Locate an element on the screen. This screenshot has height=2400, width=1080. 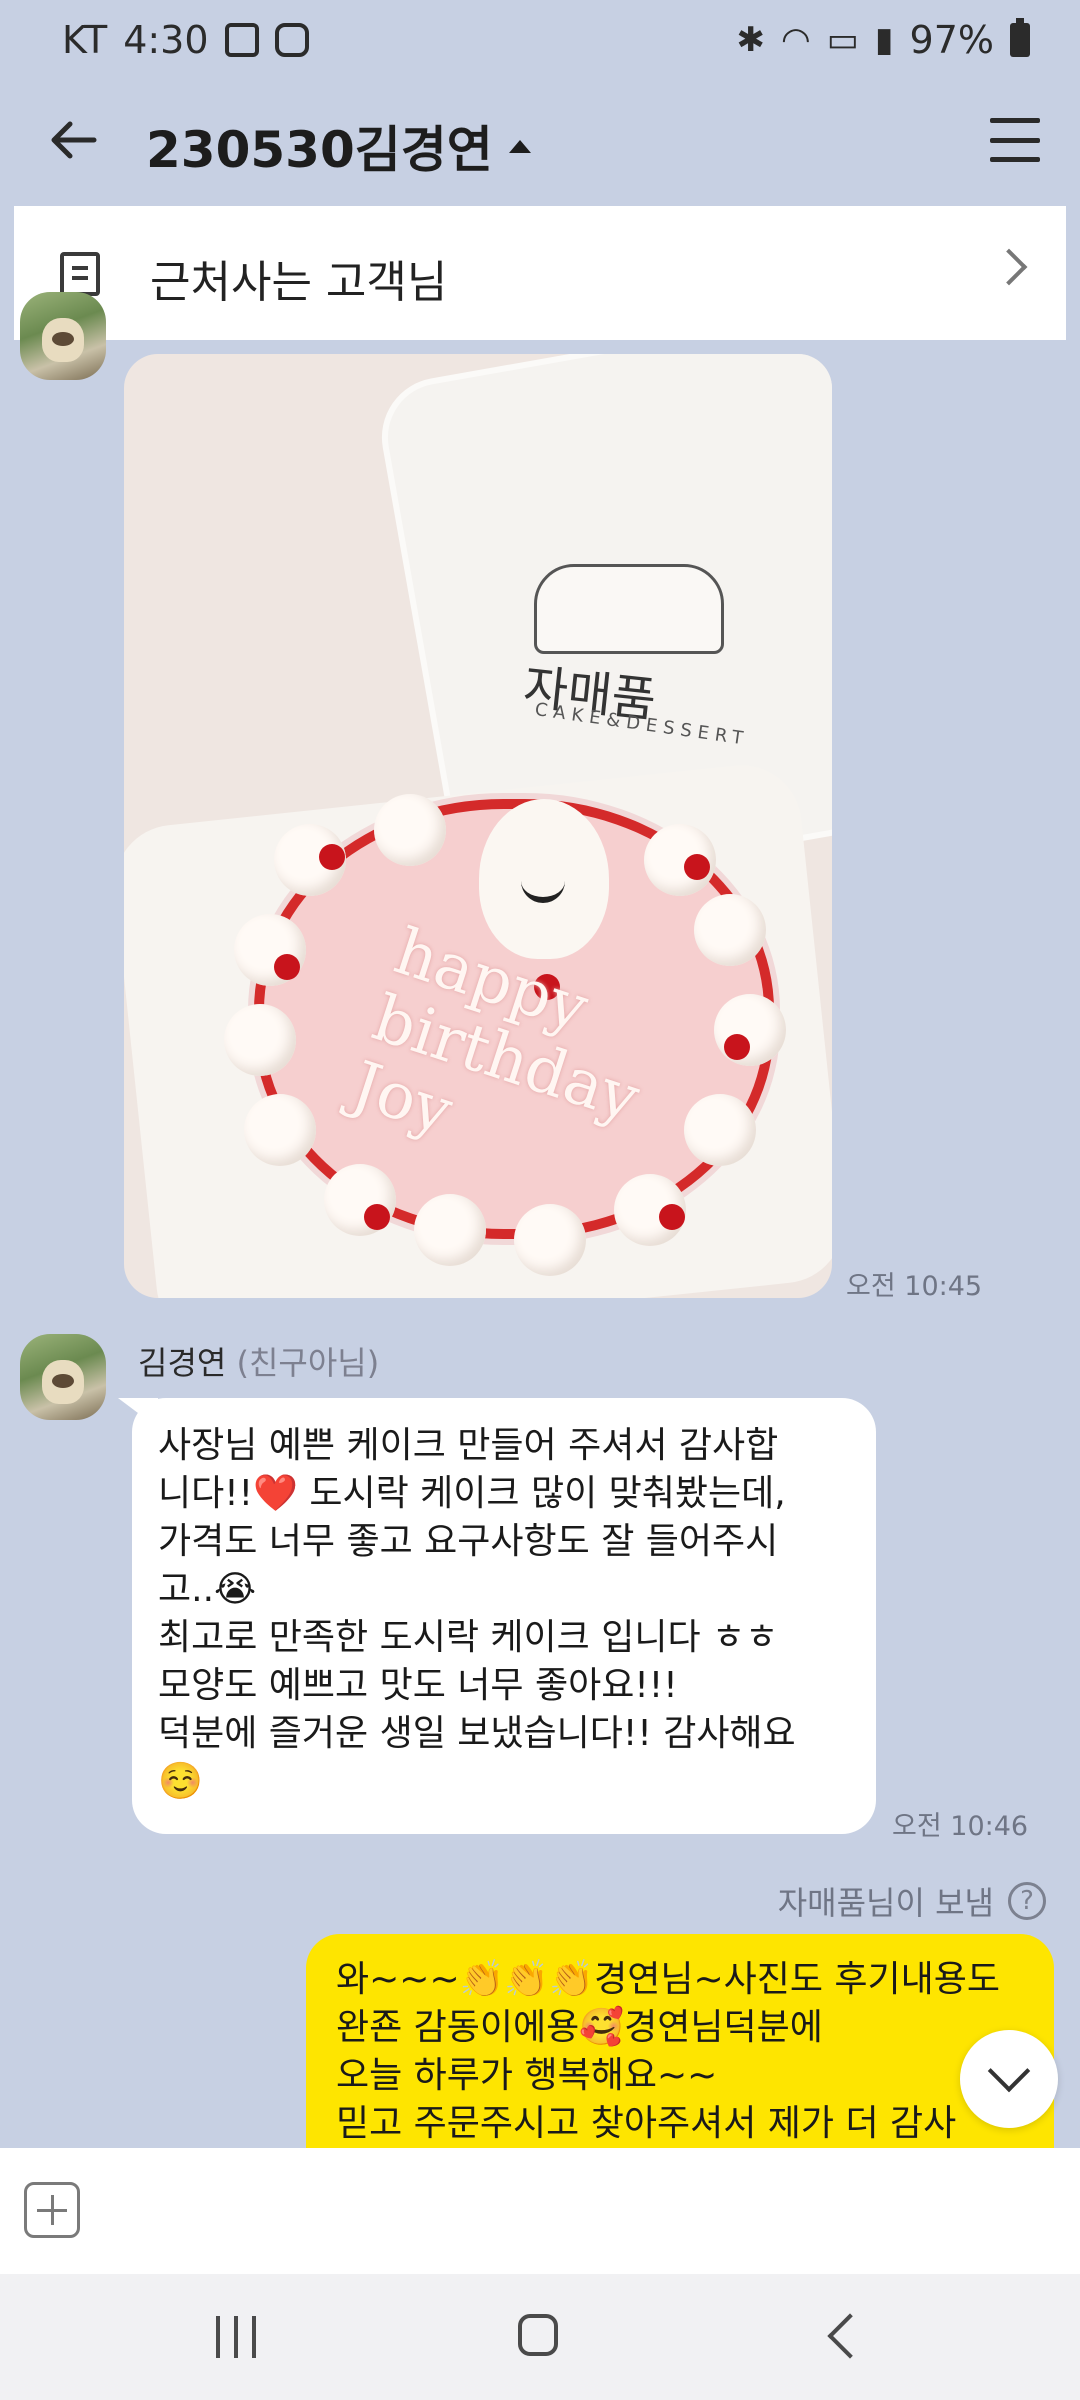
instagram-icon is located at coordinates (291, 40).